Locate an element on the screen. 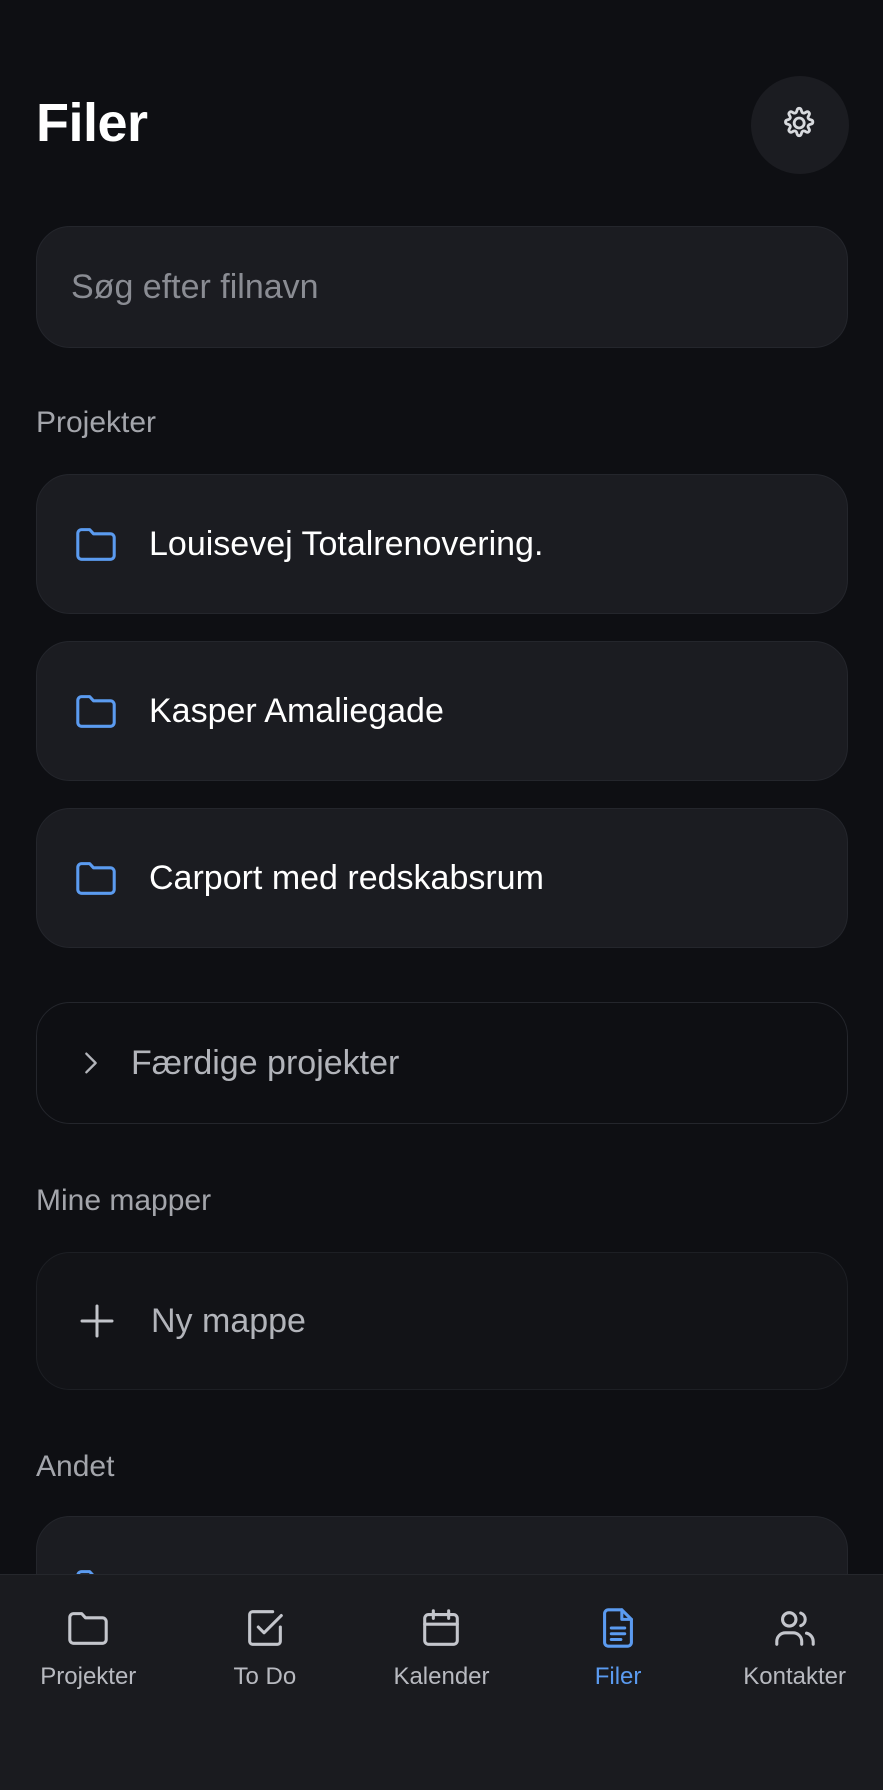  settings-button is located at coordinates (800, 125).